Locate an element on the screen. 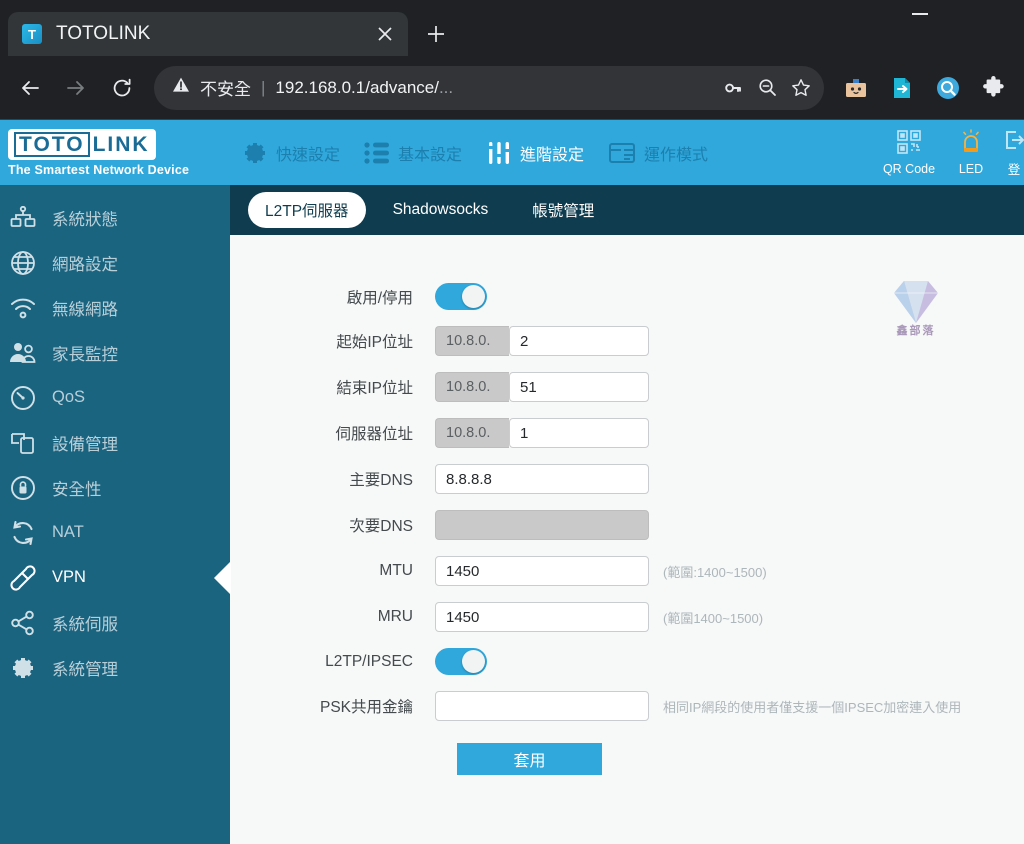 This screenshot has height=844, width=1024. row-server-ip: 伺服器位址 10.8.0. 1 is located at coordinates (627, 433).